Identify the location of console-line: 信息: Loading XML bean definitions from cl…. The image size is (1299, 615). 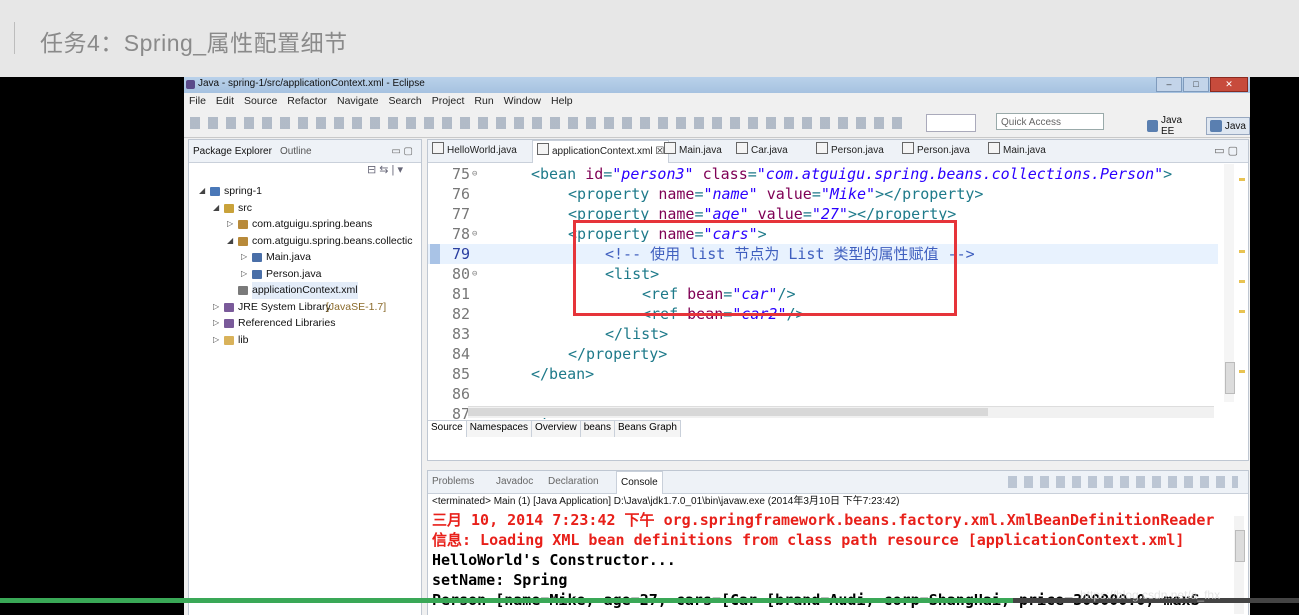
(808, 540).